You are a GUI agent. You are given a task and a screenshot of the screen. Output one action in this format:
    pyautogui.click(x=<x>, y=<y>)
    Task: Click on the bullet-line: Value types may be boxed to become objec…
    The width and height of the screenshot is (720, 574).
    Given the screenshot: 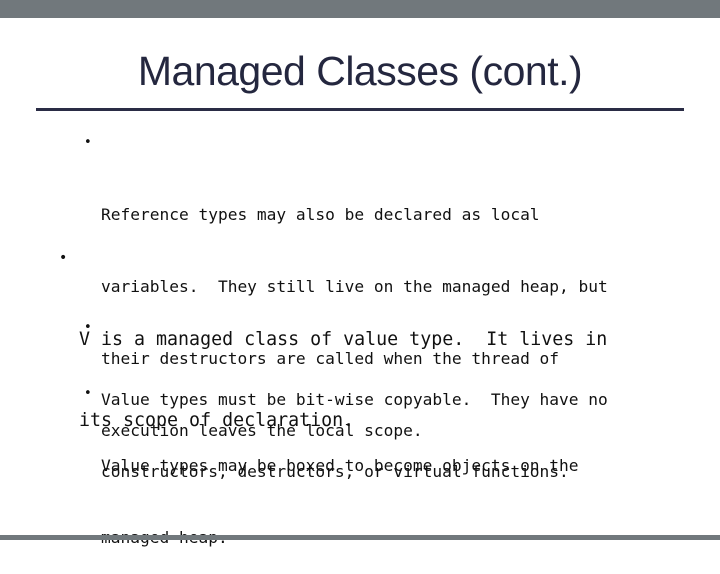 What is the action you would take?
    pyautogui.click(x=340, y=465)
    